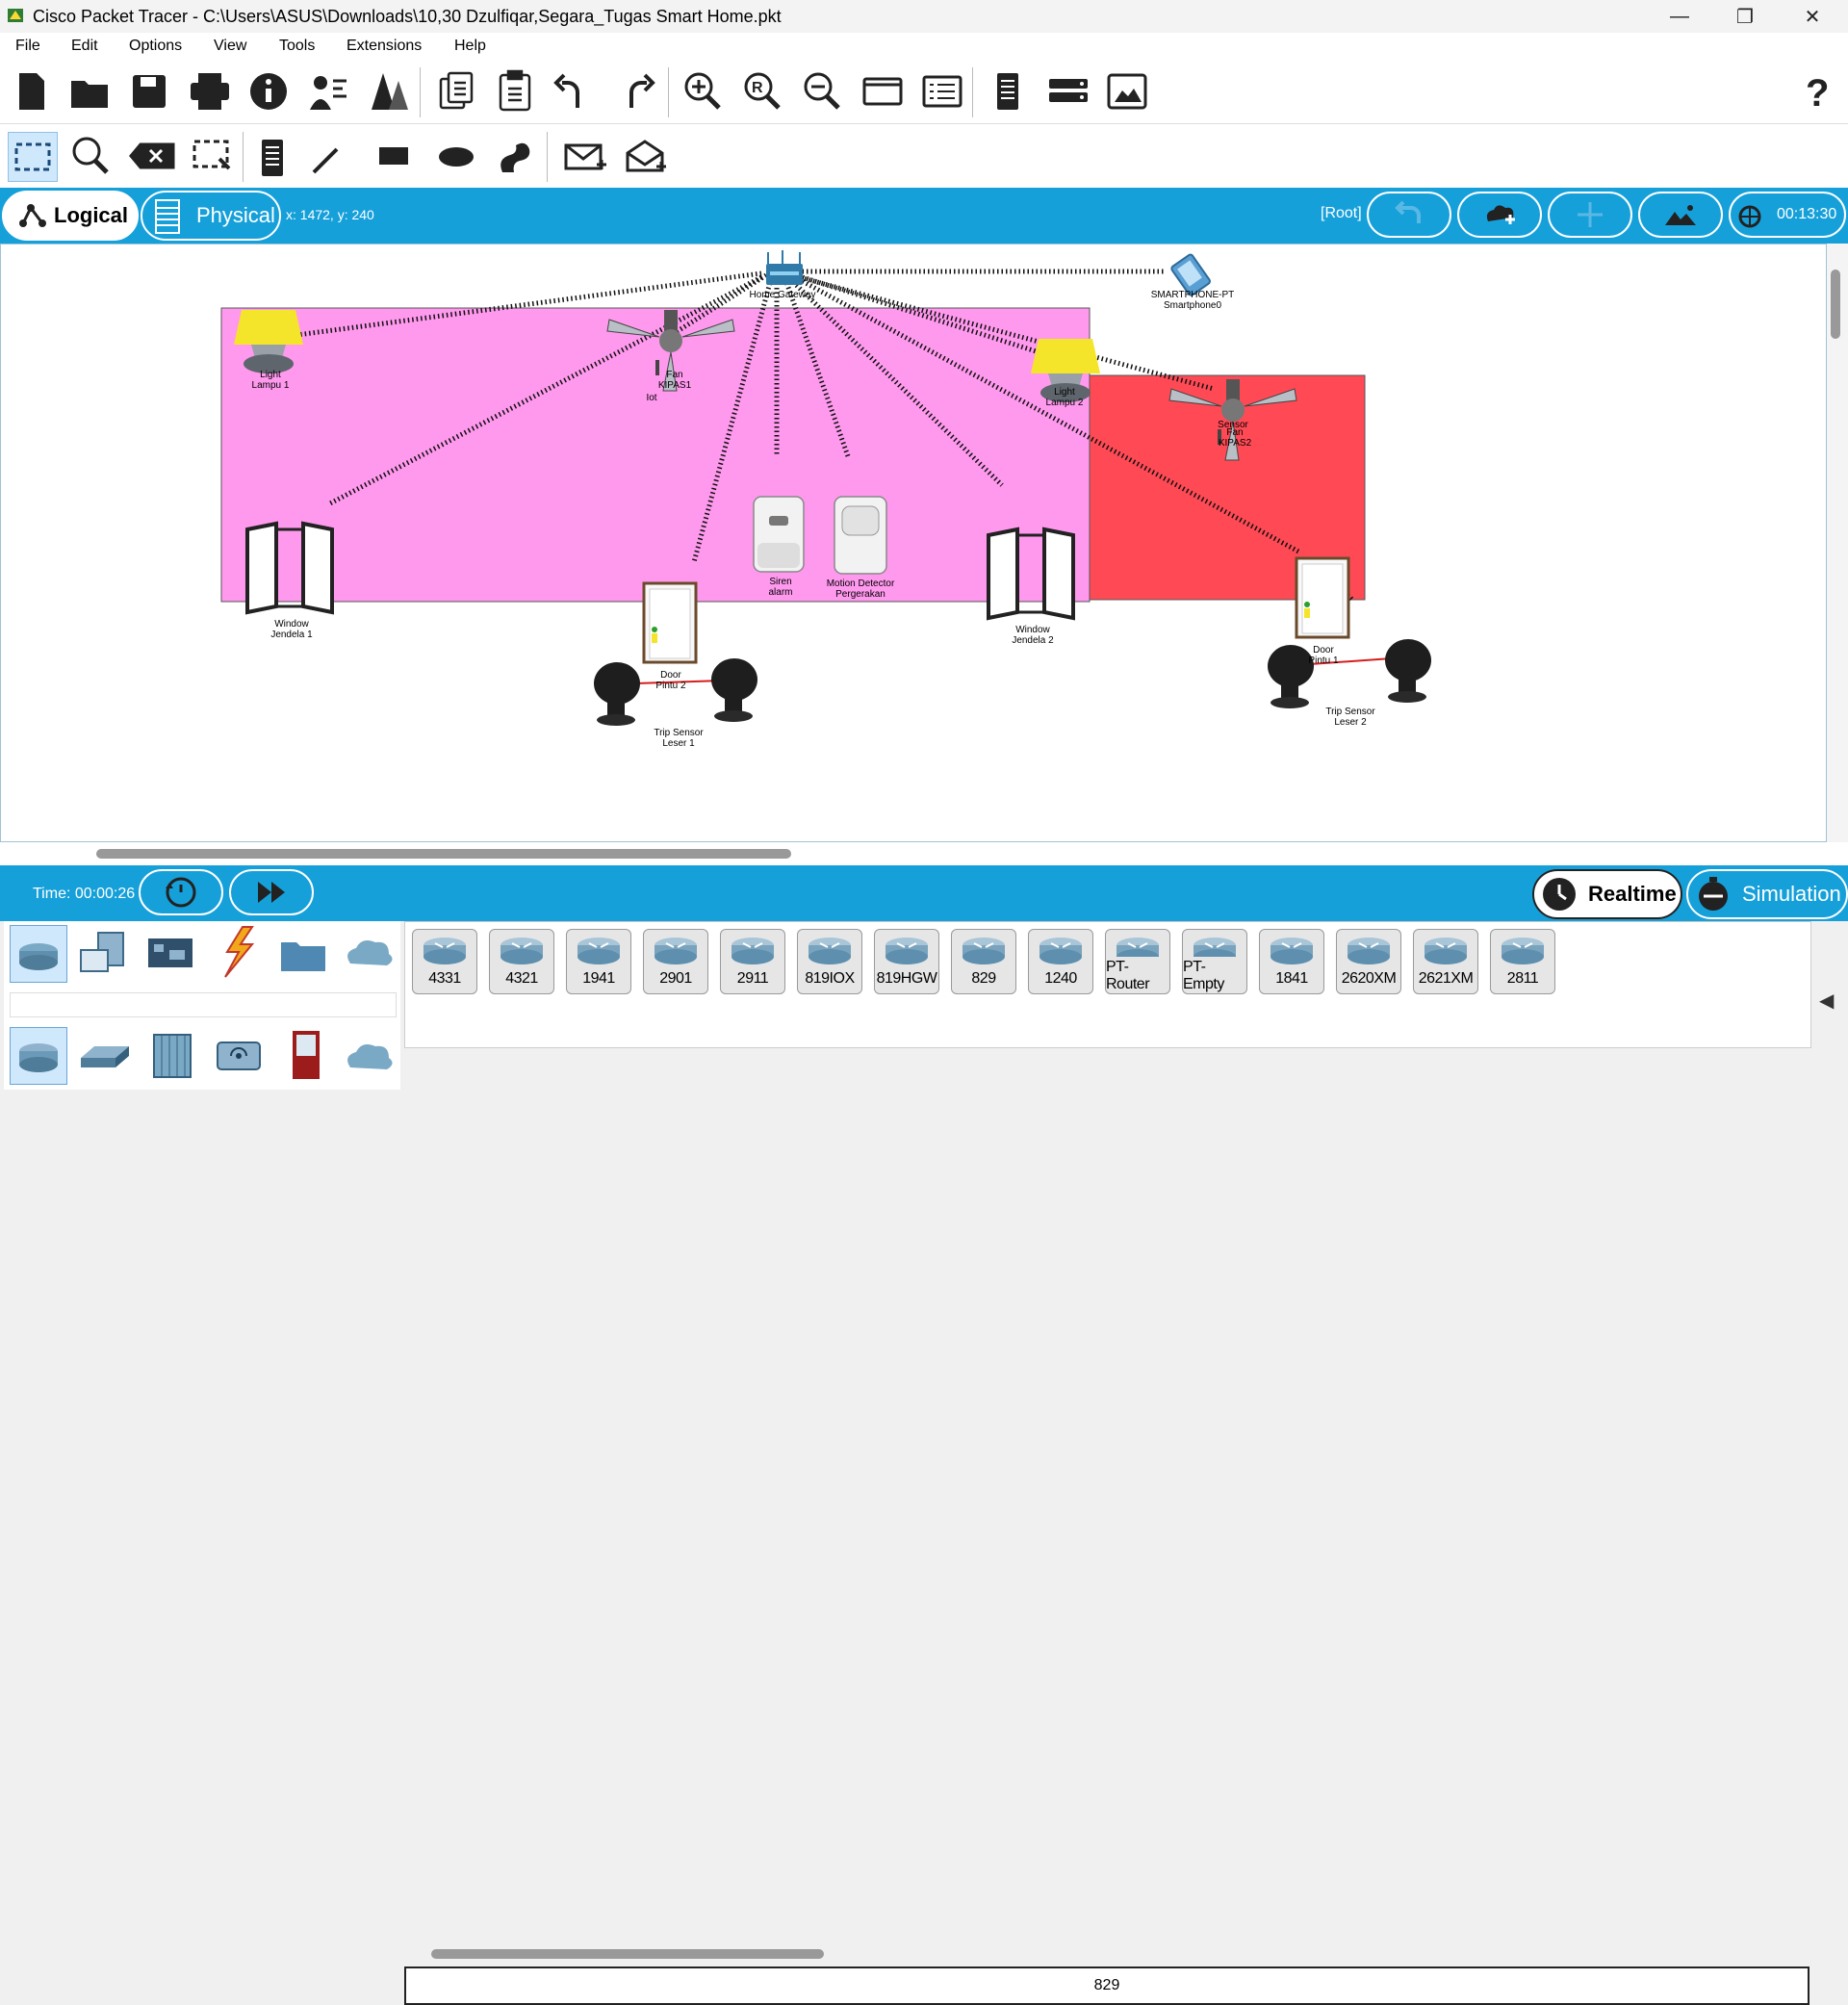 The image size is (1848, 2005). I want to click on time-bar: Time: 00:00:26 Realtime Simulation, so click(924, 893).